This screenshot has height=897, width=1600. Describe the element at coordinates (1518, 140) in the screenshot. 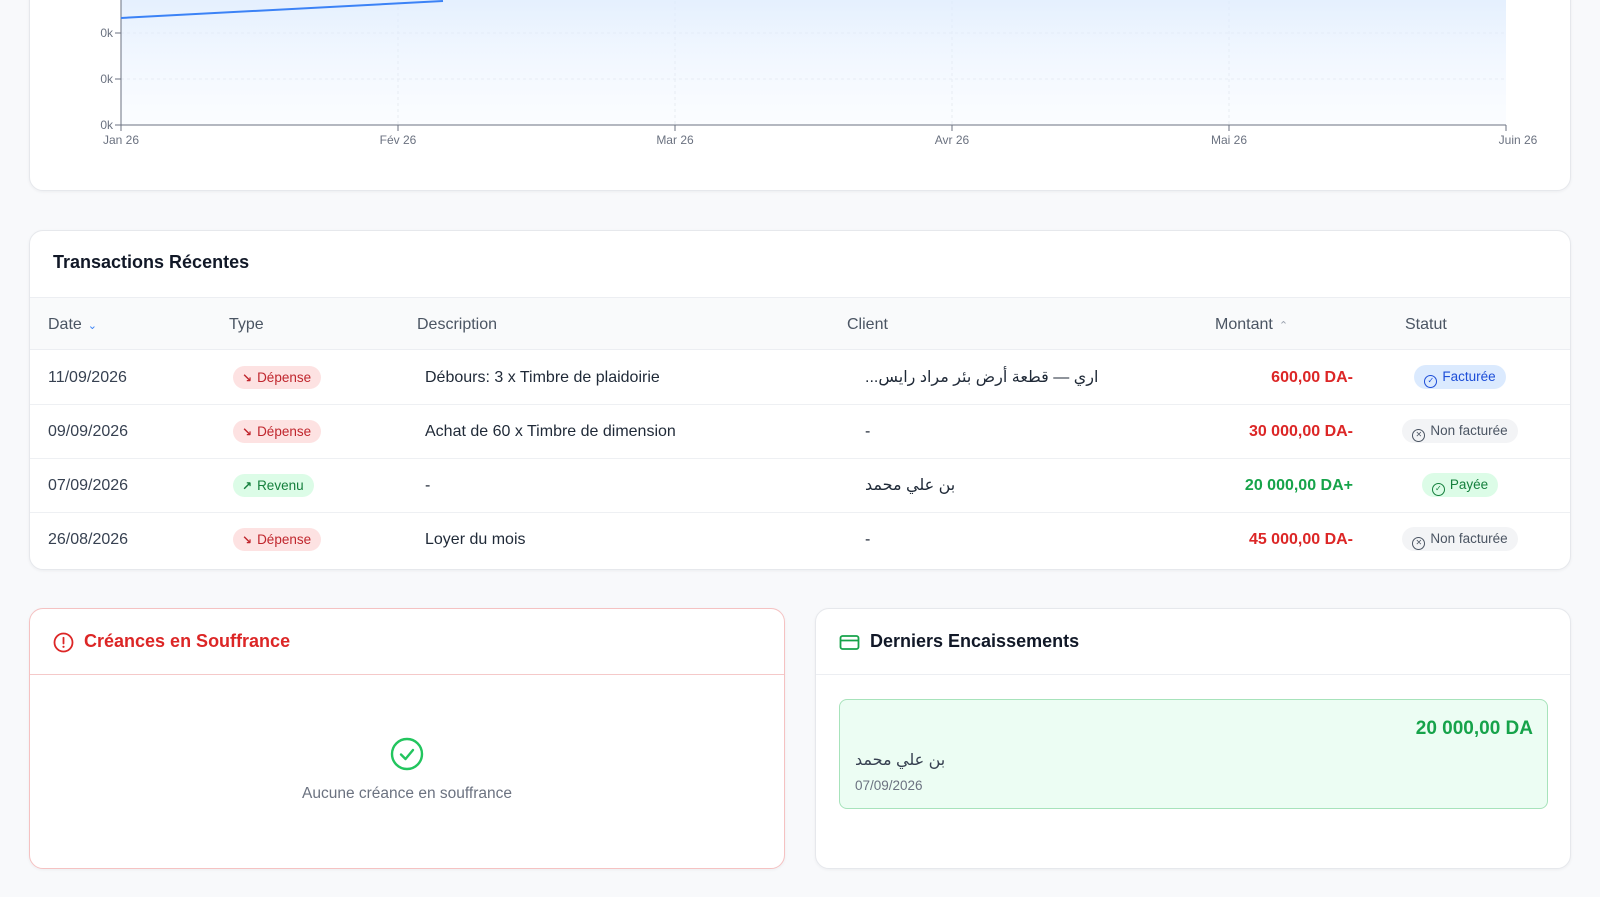

I see `x-tick-label: Juin 26` at that location.